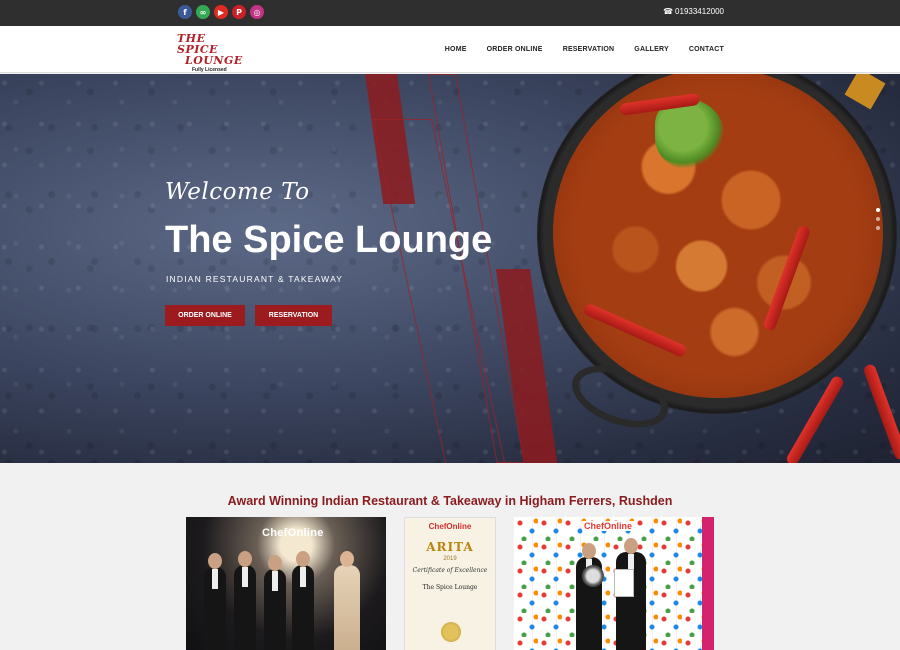 The height and width of the screenshot is (650, 900). Describe the element at coordinates (205, 315) in the screenshot. I see `order-online-button: ORDER ONLINE` at that location.